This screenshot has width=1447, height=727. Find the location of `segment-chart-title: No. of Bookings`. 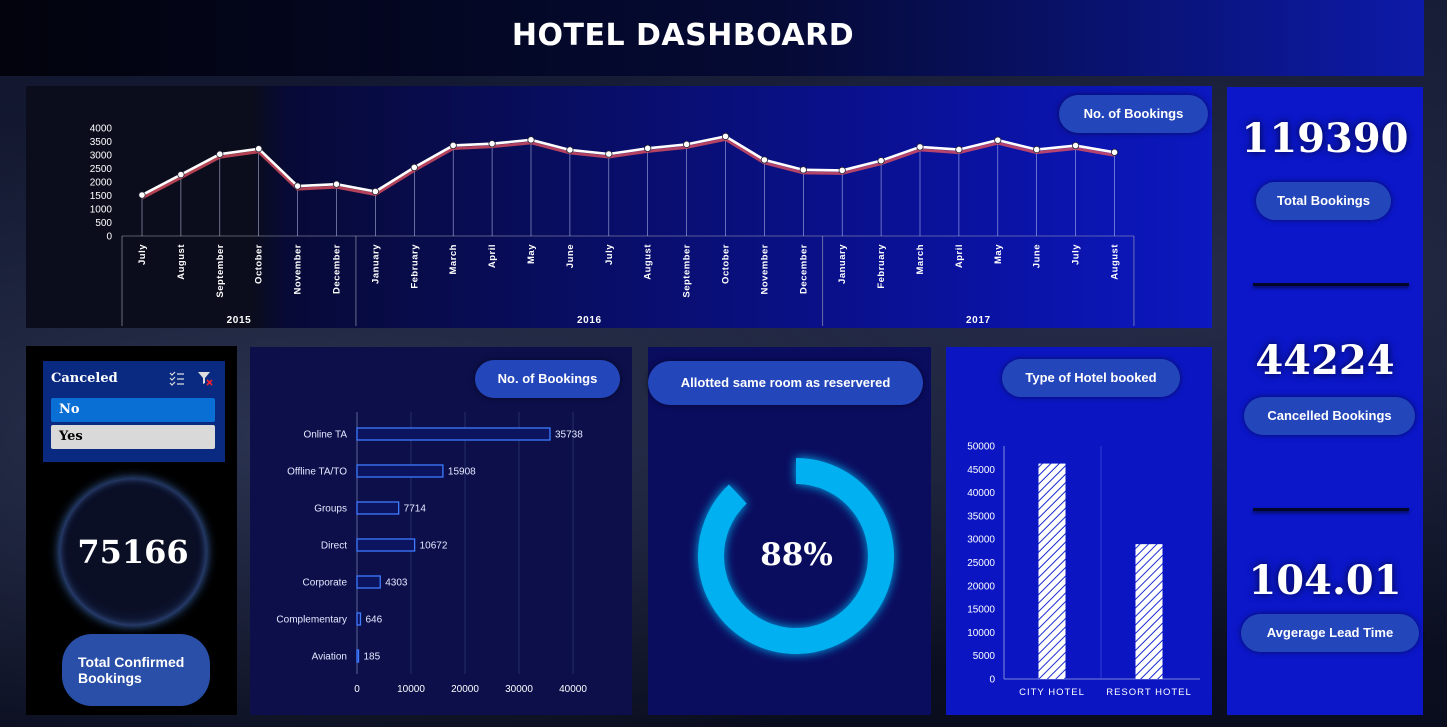

segment-chart-title: No. of Bookings is located at coordinates (547, 378).